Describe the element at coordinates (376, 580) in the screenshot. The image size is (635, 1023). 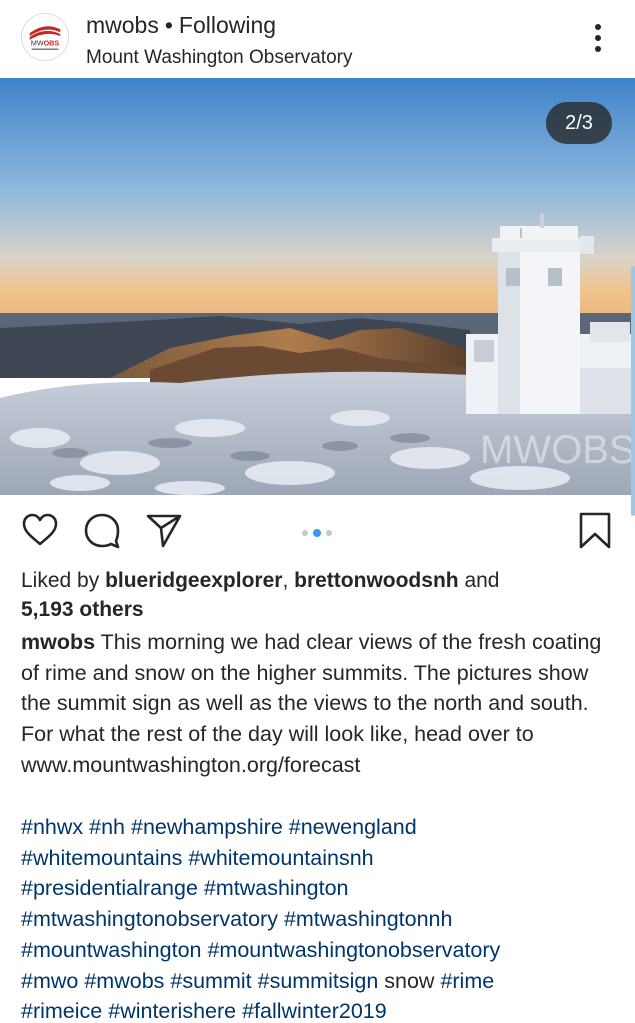
I see `liked-by-user-link: brettonwoodsnh` at that location.